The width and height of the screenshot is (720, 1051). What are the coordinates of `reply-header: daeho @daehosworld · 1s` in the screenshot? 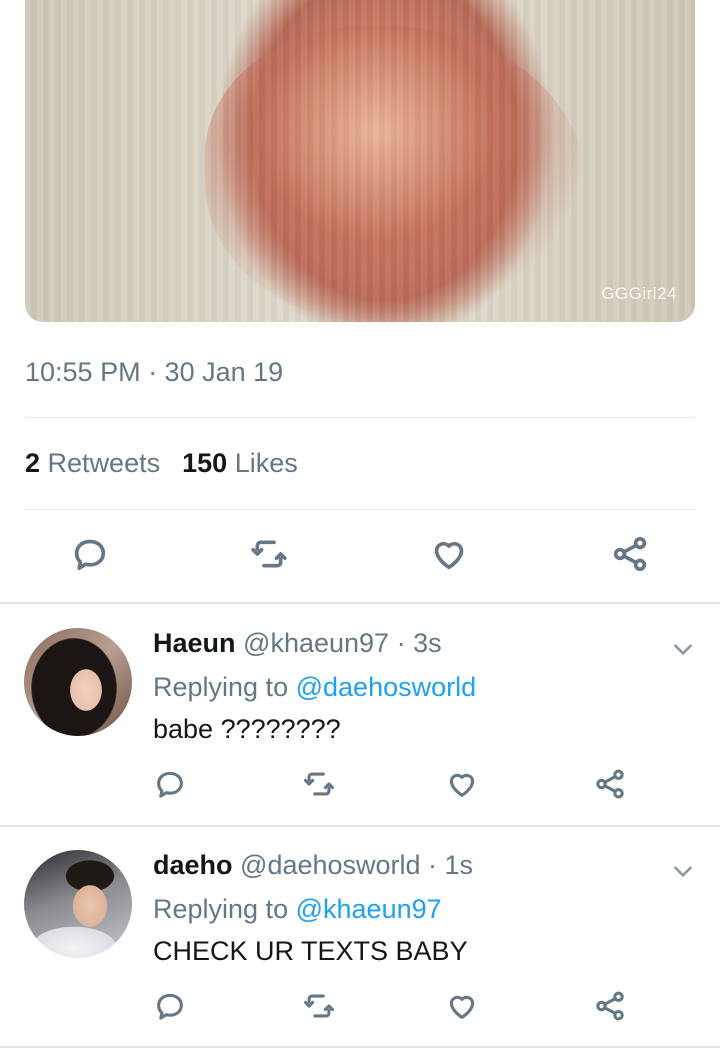 It's located at (313, 865).